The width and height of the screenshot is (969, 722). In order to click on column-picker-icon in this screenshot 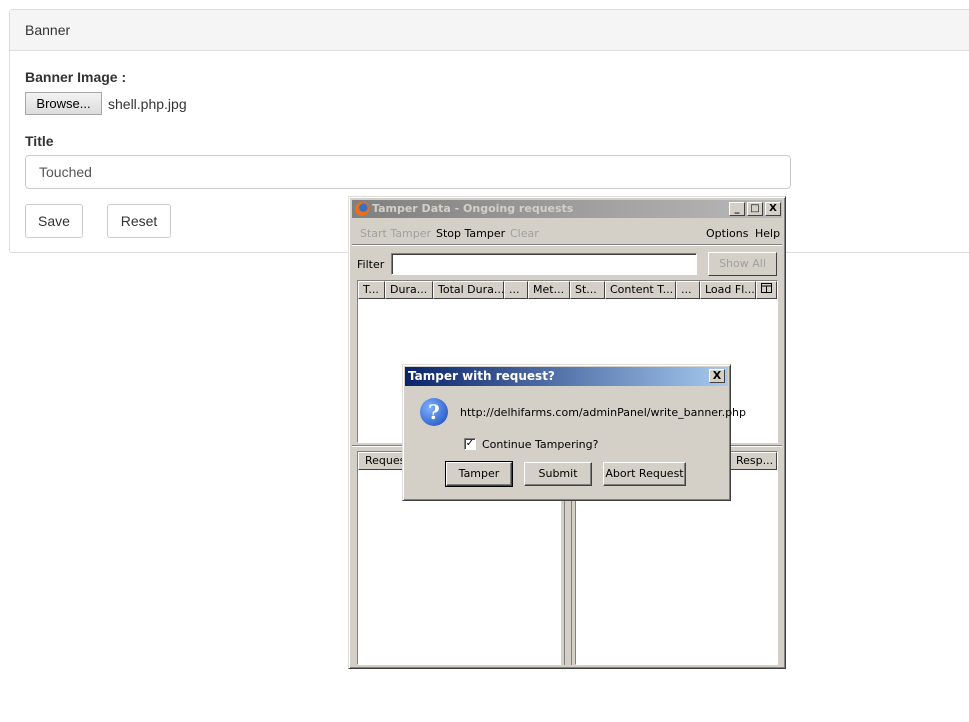, I will do `click(766, 290)`.